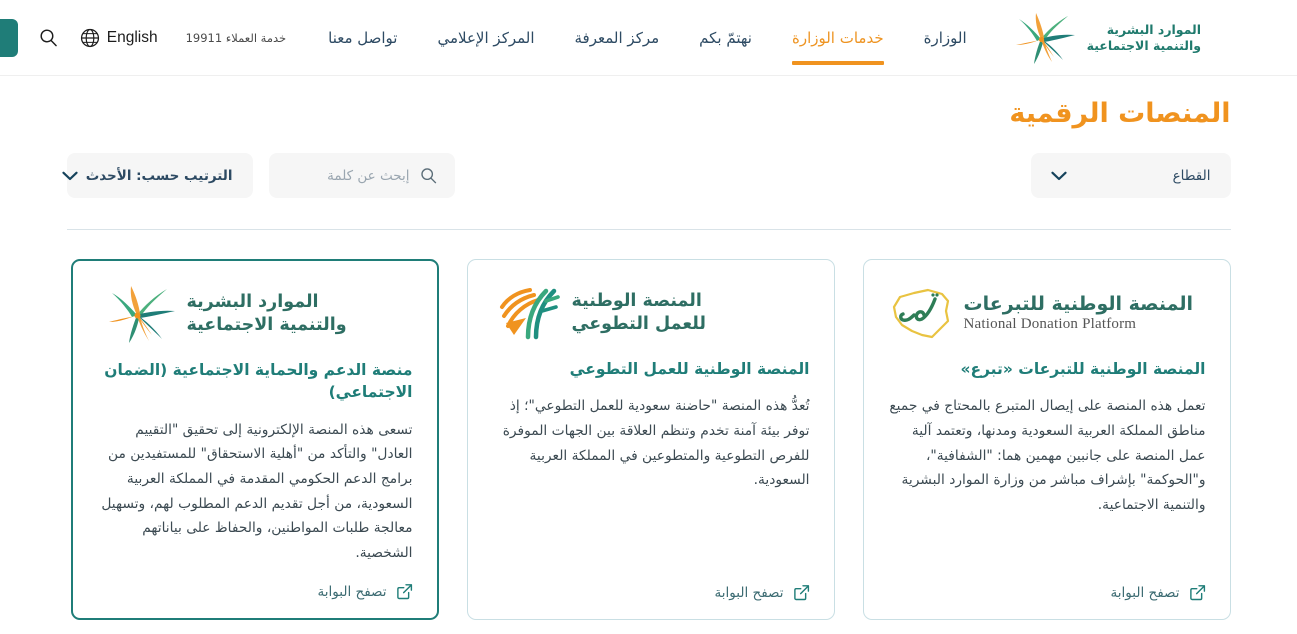 The width and height of the screenshot is (1297, 634). I want to click on card-title: المنصة الوطنية للتبرعات «تبرع», so click(1083, 369).